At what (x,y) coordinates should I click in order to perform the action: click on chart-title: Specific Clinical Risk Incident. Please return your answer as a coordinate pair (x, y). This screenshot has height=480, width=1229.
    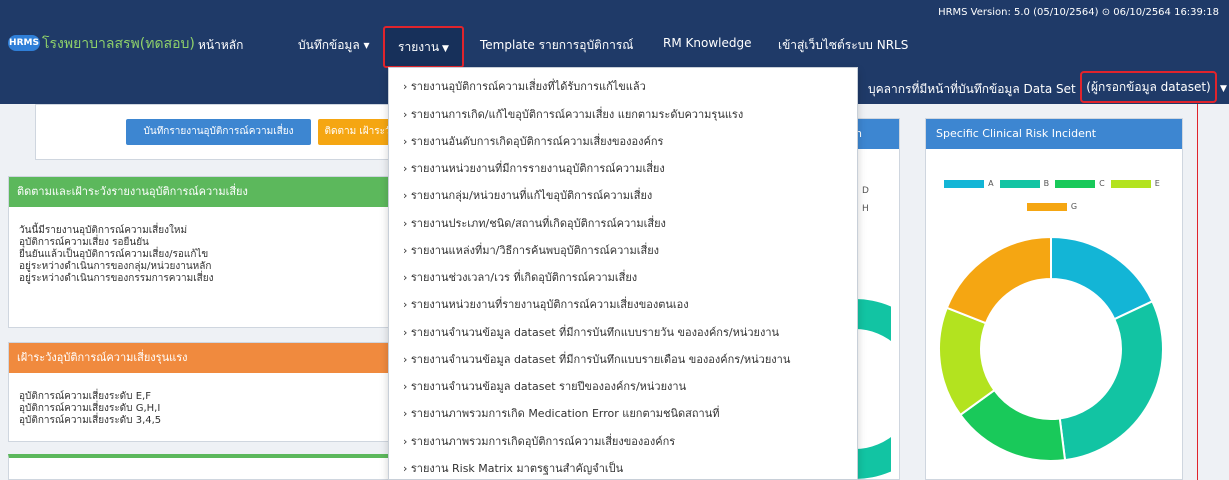
    Looking at the image, I should click on (1054, 134).